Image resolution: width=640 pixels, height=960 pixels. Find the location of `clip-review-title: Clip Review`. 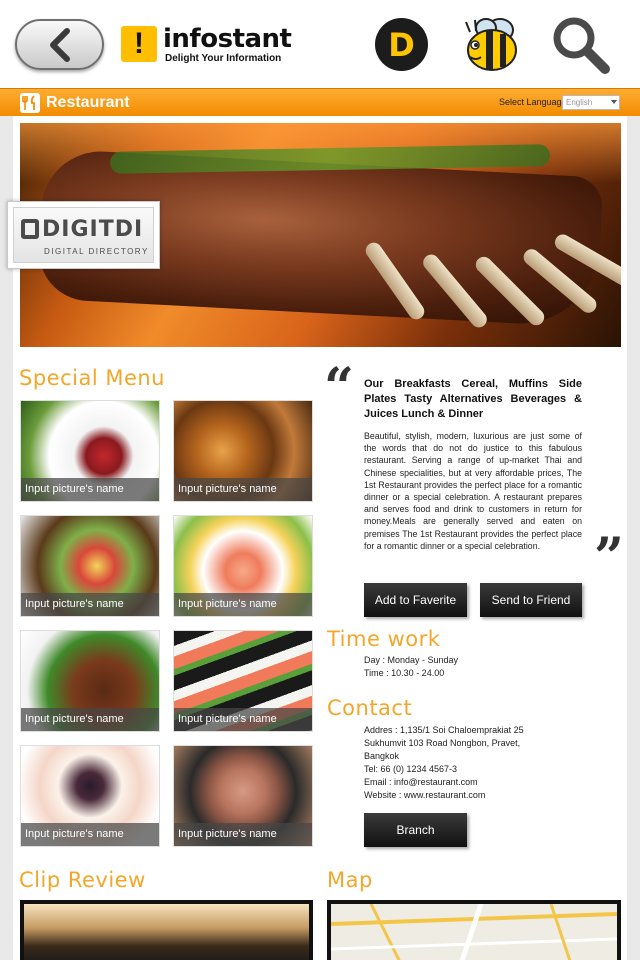

clip-review-title: Clip Review is located at coordinates (82, 880).